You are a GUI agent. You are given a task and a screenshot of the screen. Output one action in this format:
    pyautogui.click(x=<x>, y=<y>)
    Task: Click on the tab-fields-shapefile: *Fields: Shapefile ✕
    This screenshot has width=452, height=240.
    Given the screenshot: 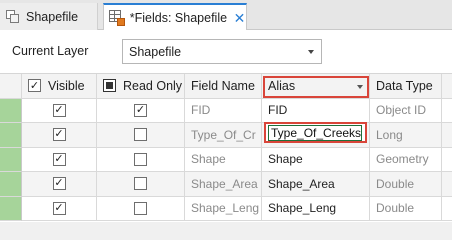 What is the action you would take?
    pyautogui.click(x=175, y=17)
    